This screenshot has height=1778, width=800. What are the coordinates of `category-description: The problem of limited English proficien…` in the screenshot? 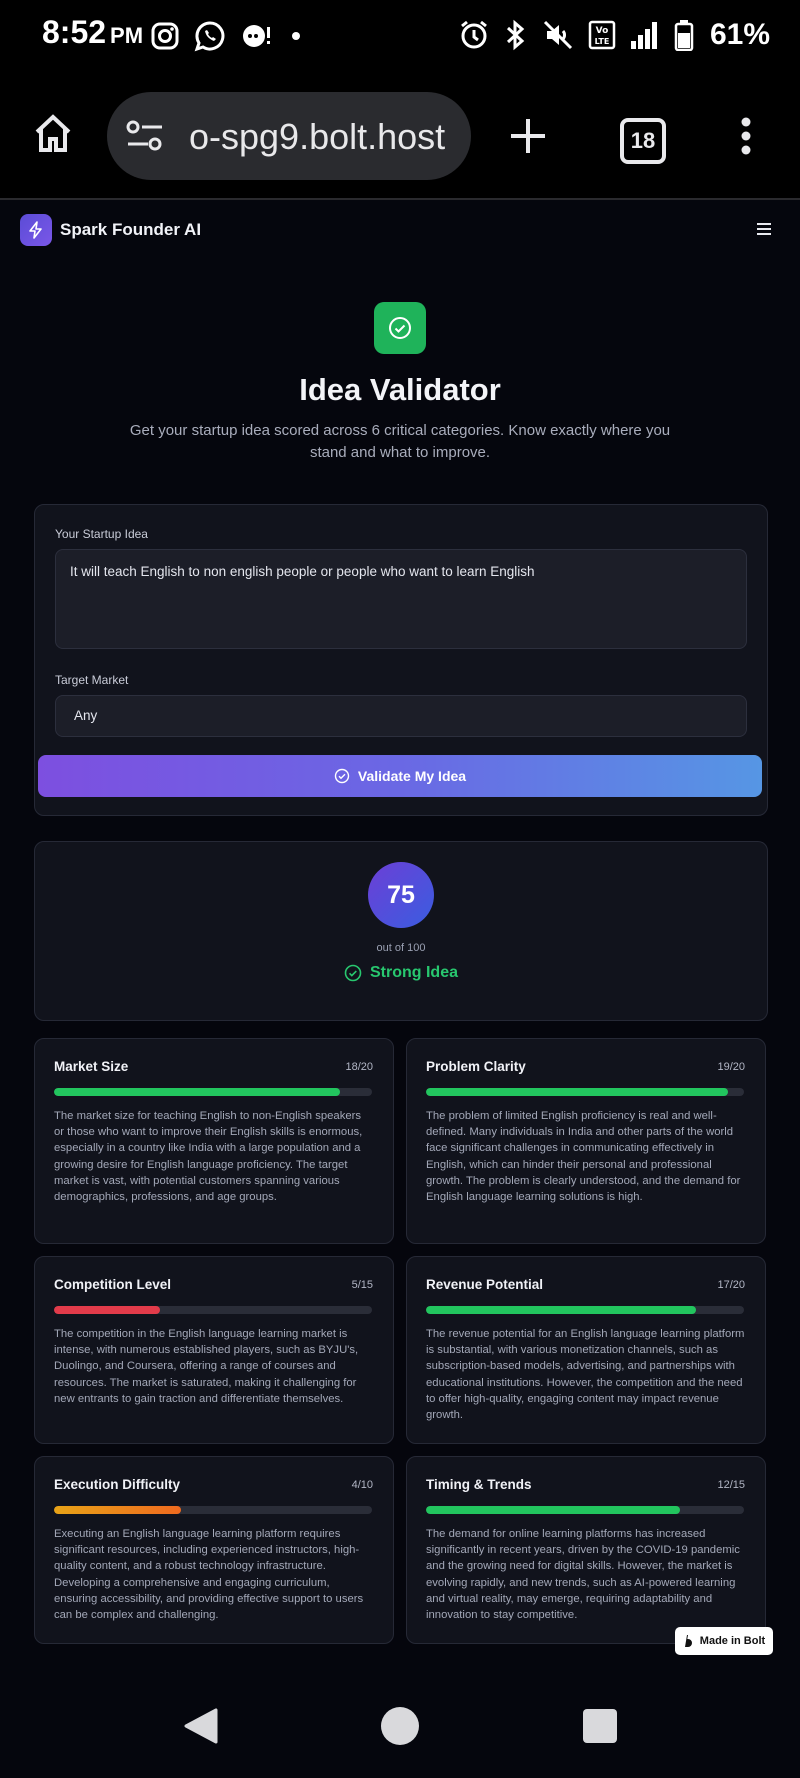 It's located at (583, 1157).